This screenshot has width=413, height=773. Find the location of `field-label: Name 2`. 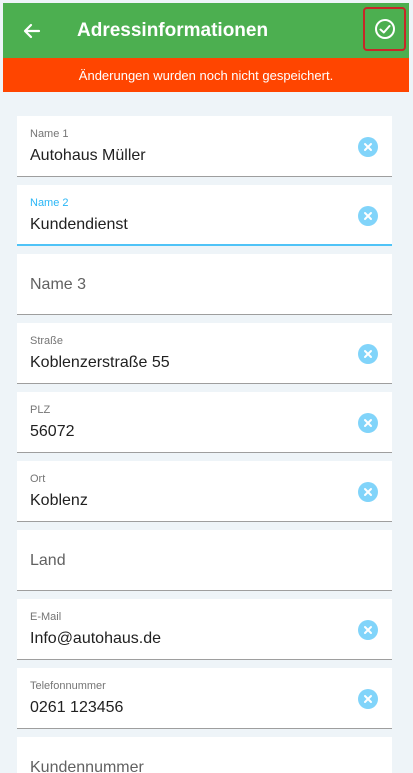

field-label: Name 2 is located at coordinates (49, 203).